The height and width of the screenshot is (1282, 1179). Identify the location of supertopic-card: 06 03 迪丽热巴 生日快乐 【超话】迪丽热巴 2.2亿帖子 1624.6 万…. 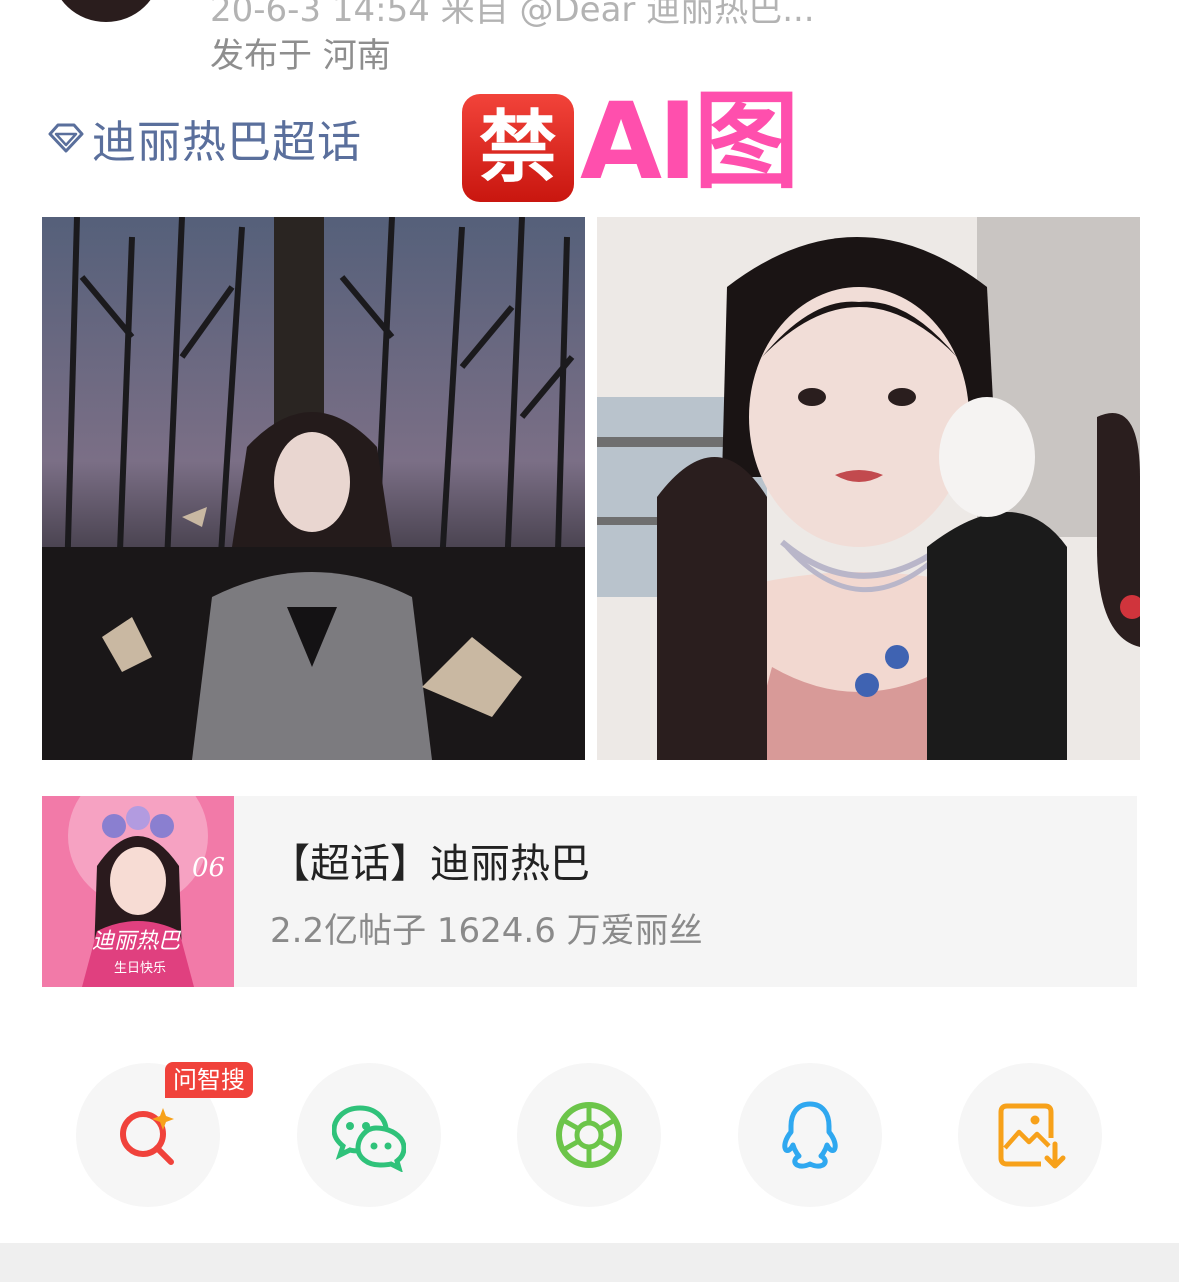
(589, 891).